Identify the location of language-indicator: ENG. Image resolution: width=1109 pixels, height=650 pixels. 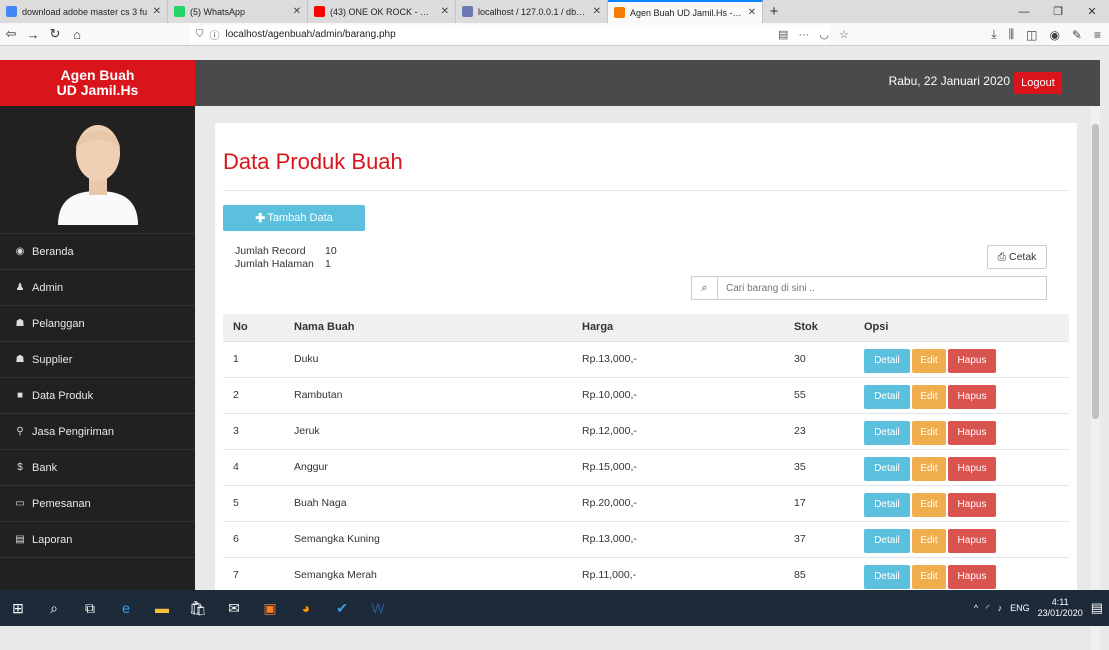
(1020, 608).